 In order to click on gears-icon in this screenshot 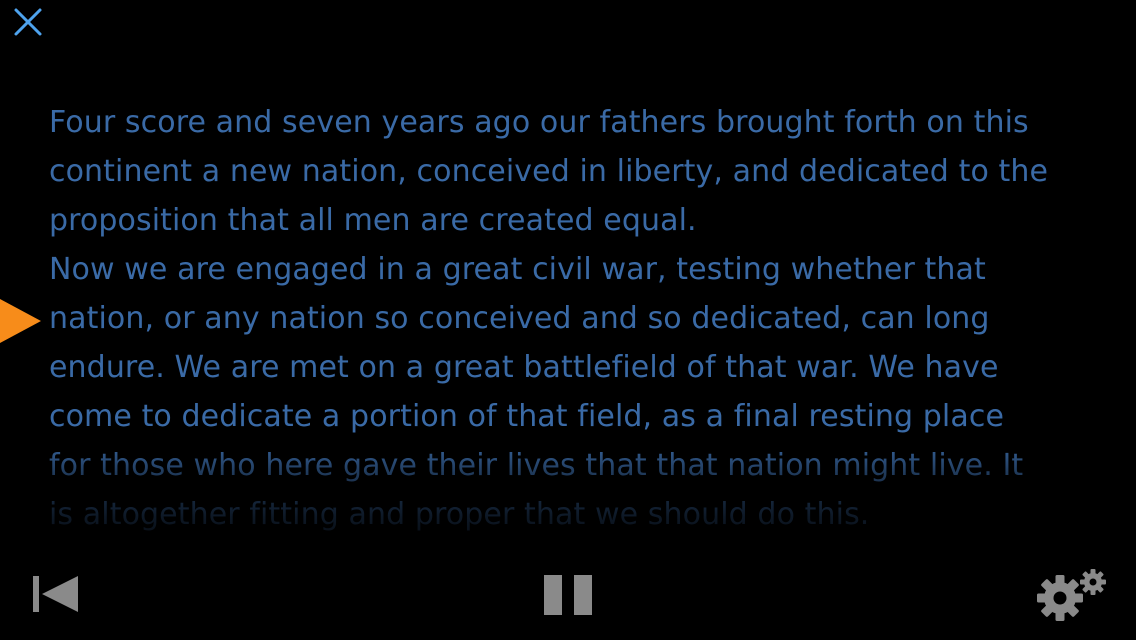, I will do `click(1071, 595)`.